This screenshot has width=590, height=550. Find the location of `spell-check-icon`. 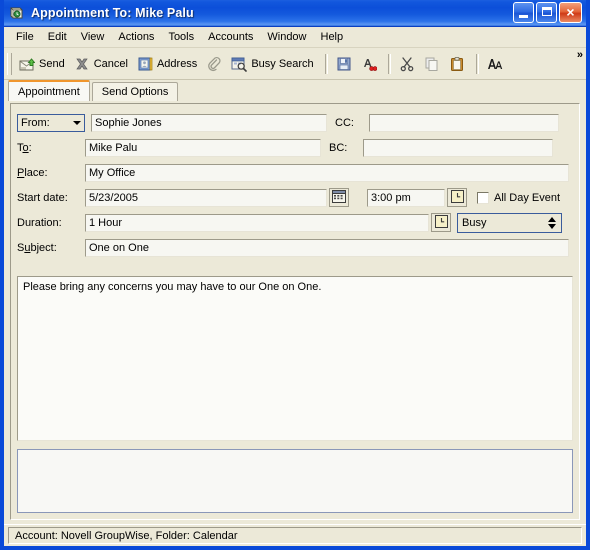

spell-check-icon is located at coordinates (369, 64).